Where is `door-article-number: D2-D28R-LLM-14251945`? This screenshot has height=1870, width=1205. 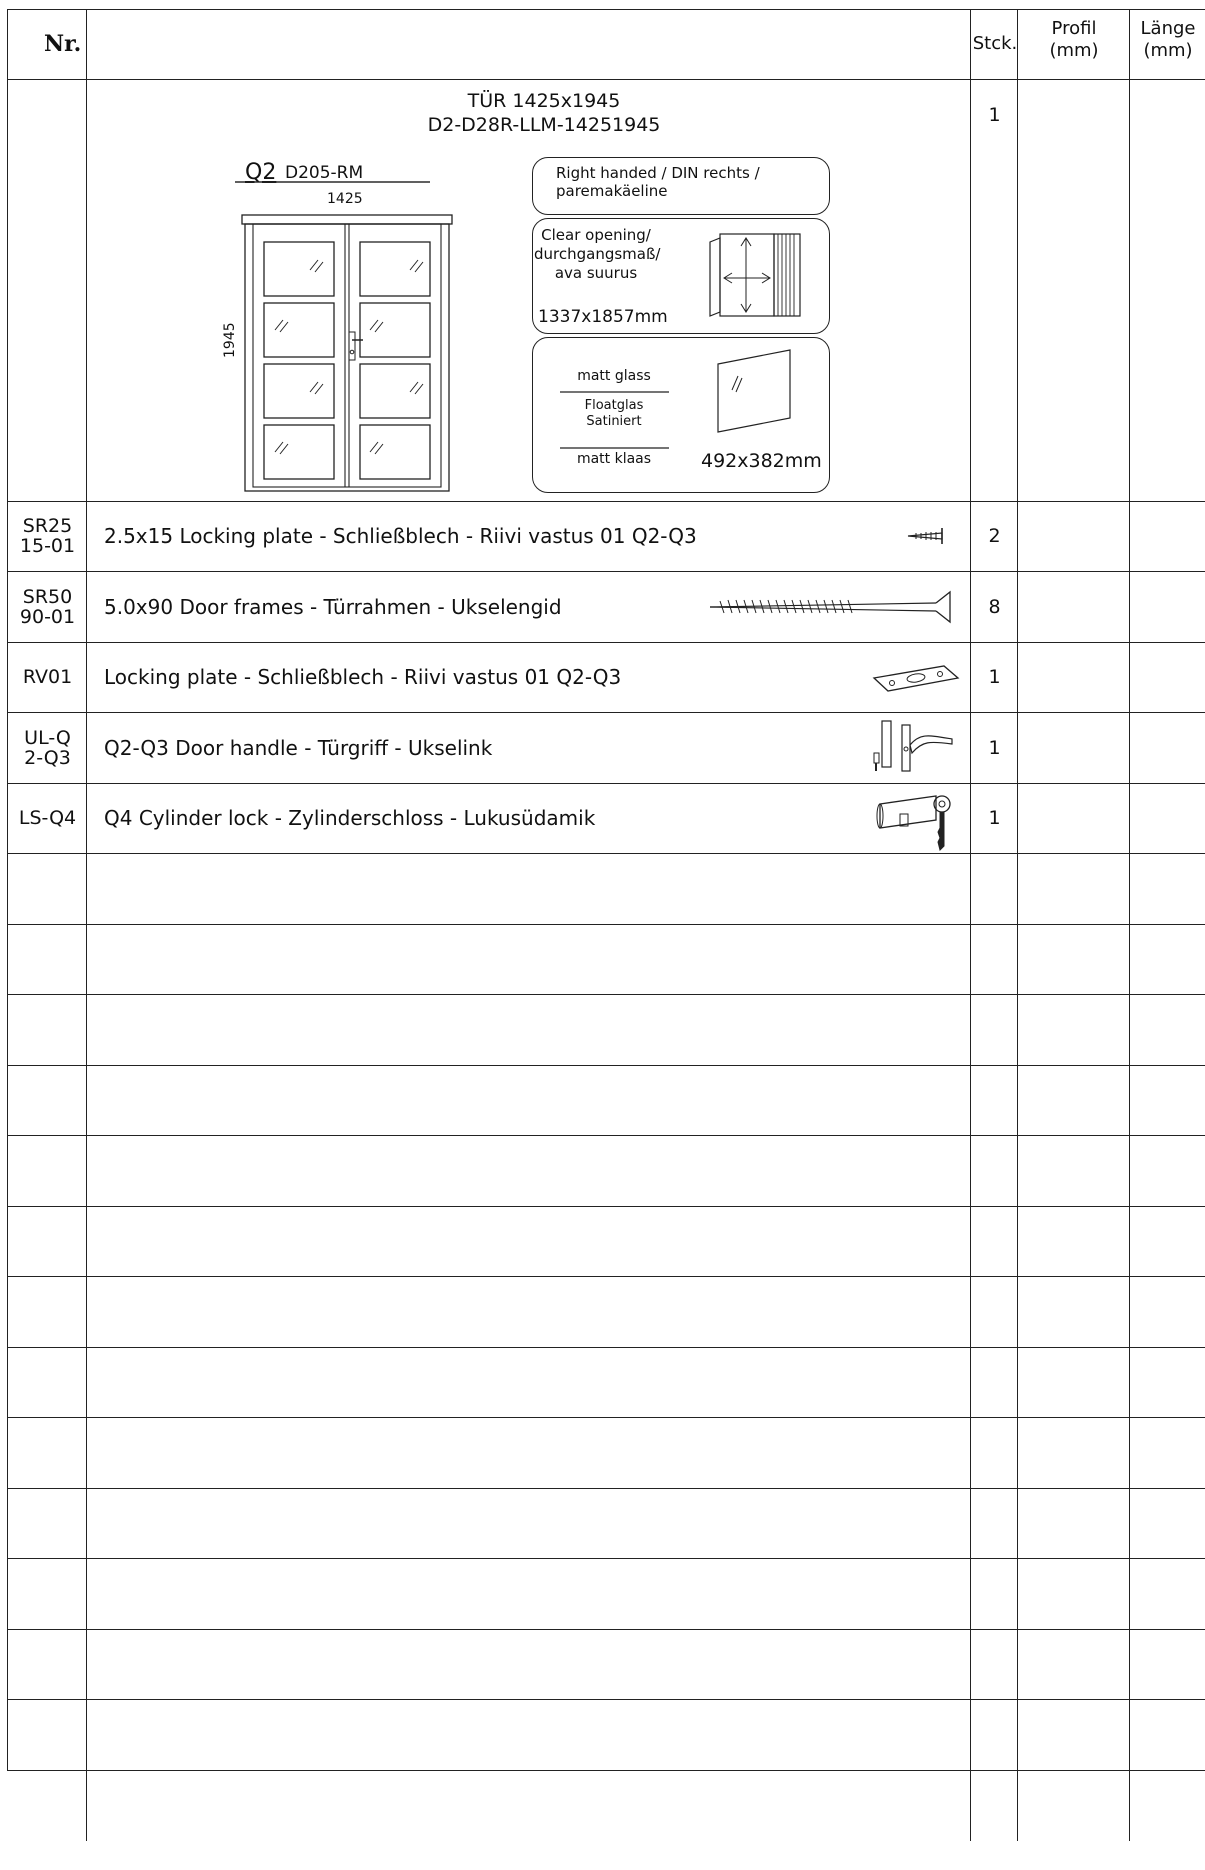 door-article-number: D2-D28R-LLM-14251945 is located at coordinates (544, 125).